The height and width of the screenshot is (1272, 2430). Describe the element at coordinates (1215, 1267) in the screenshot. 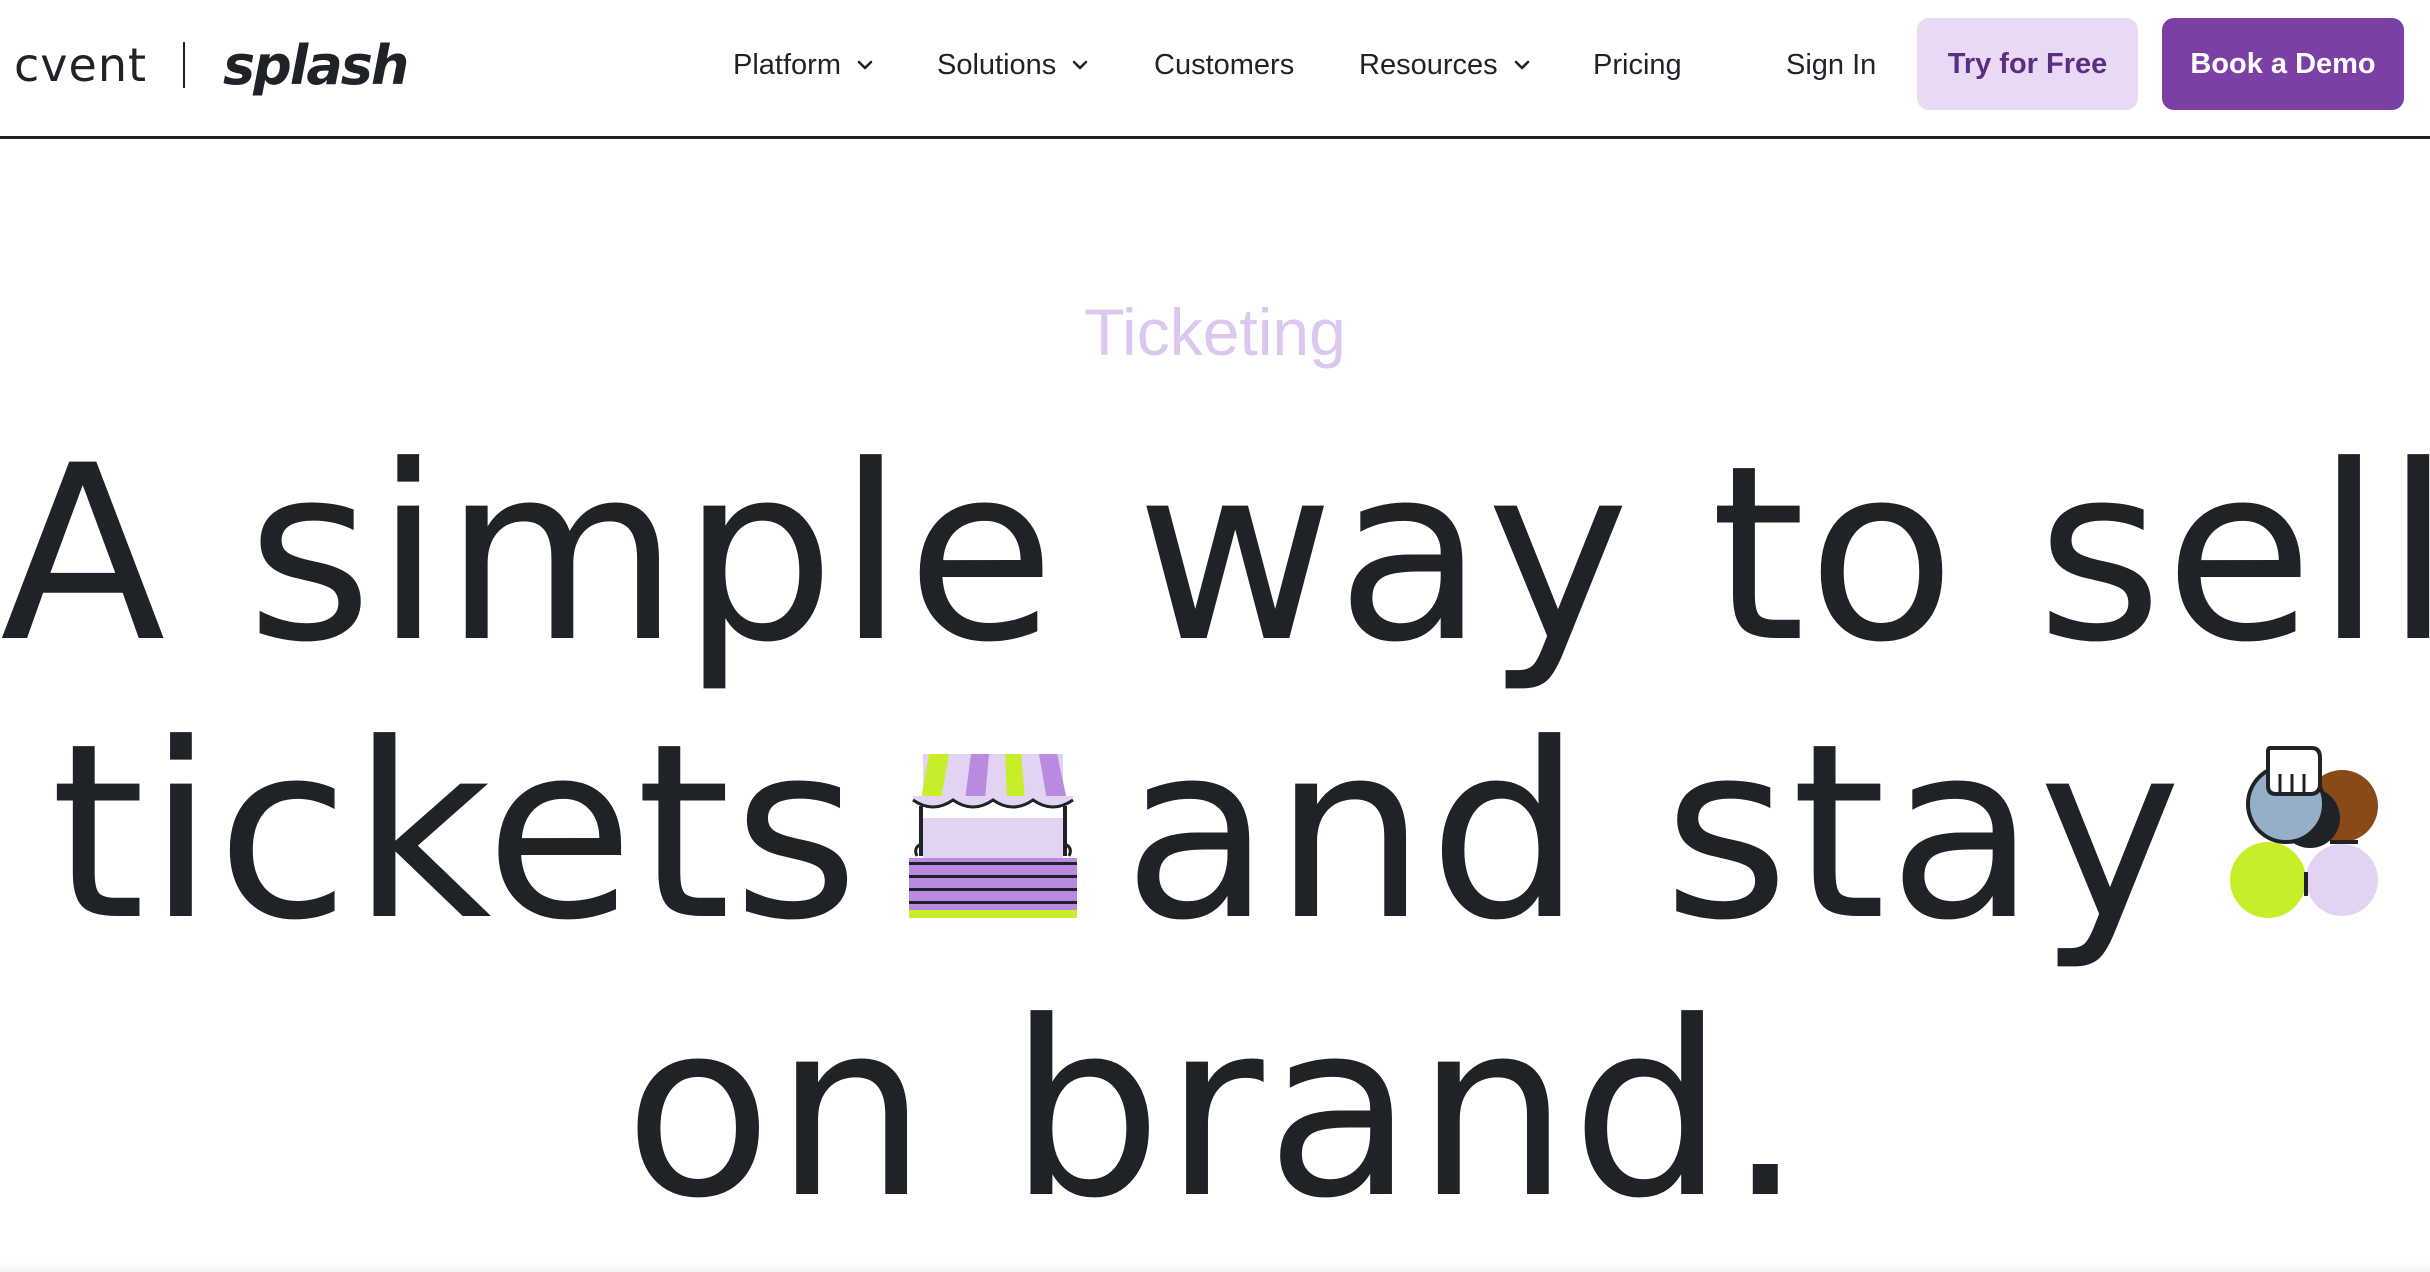

I see `page-bottom-edge` at that location.